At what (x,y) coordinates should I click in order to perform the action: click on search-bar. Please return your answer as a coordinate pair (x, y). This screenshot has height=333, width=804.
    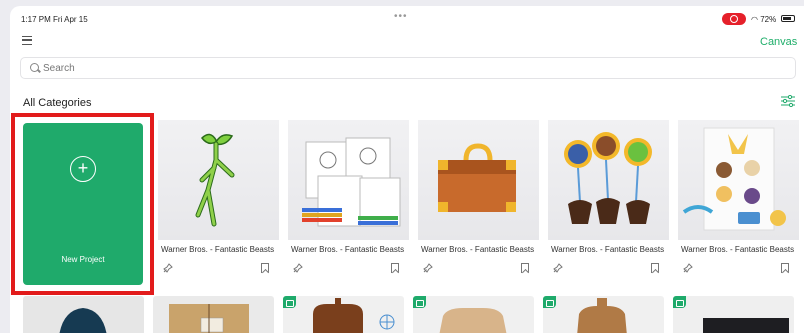
    Looking at the image, I should click on (408, 68).